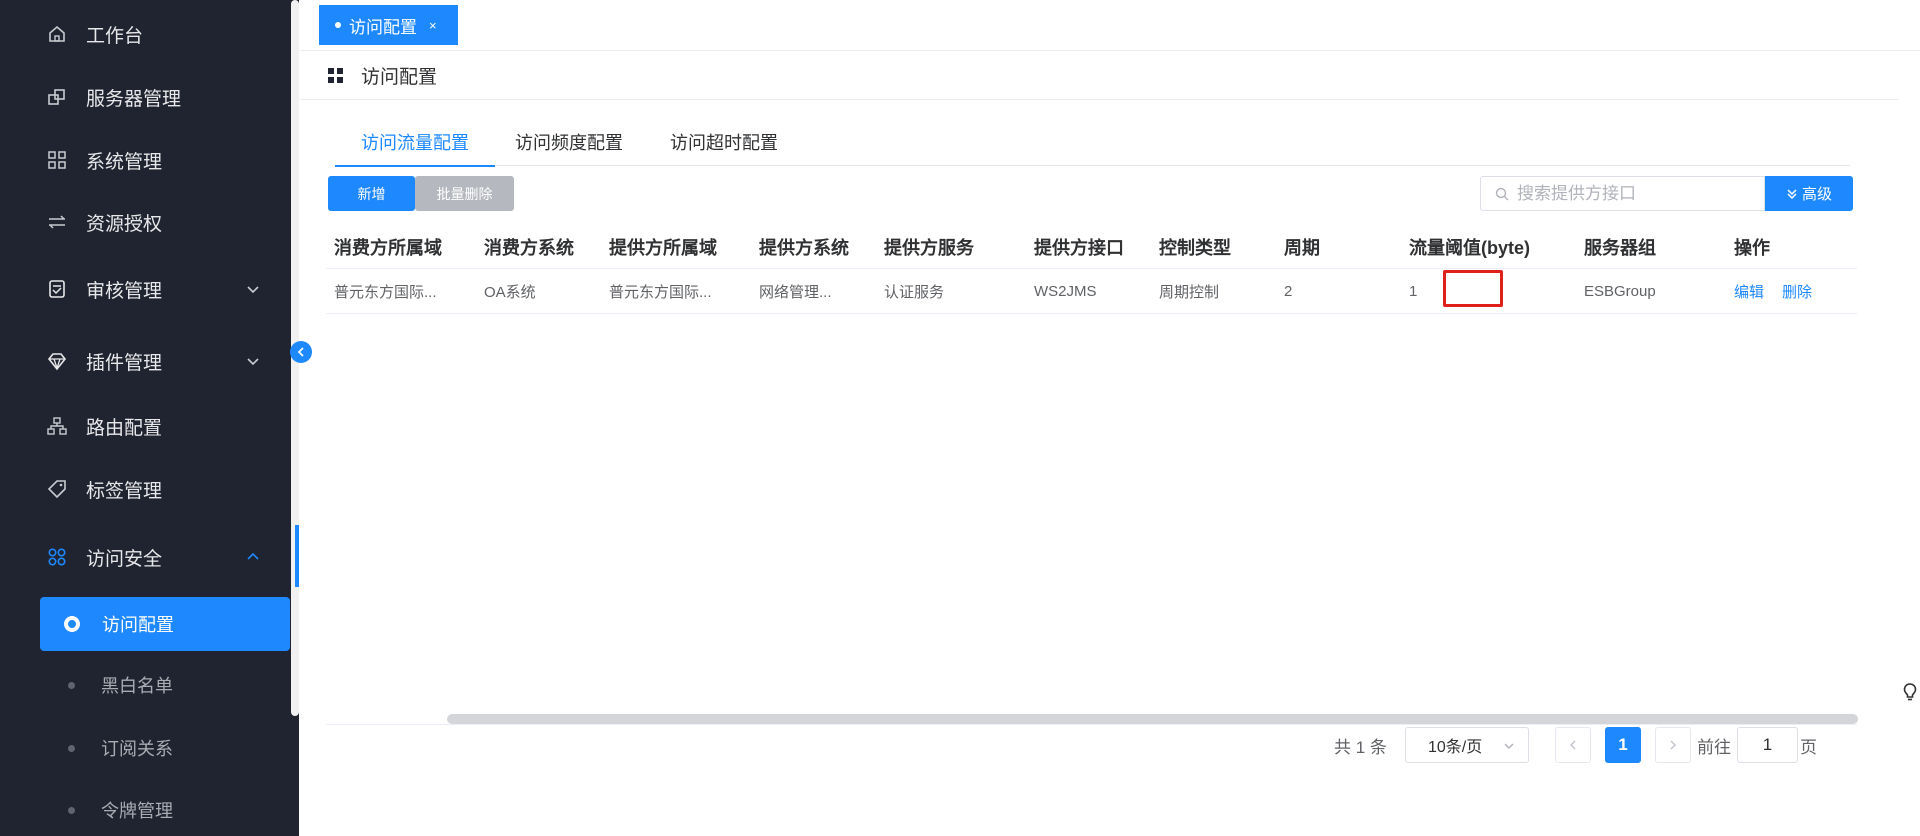 The image size is (1920, 836). I want to click on sidebar-item-label: 资源授权, so click(124, 224).